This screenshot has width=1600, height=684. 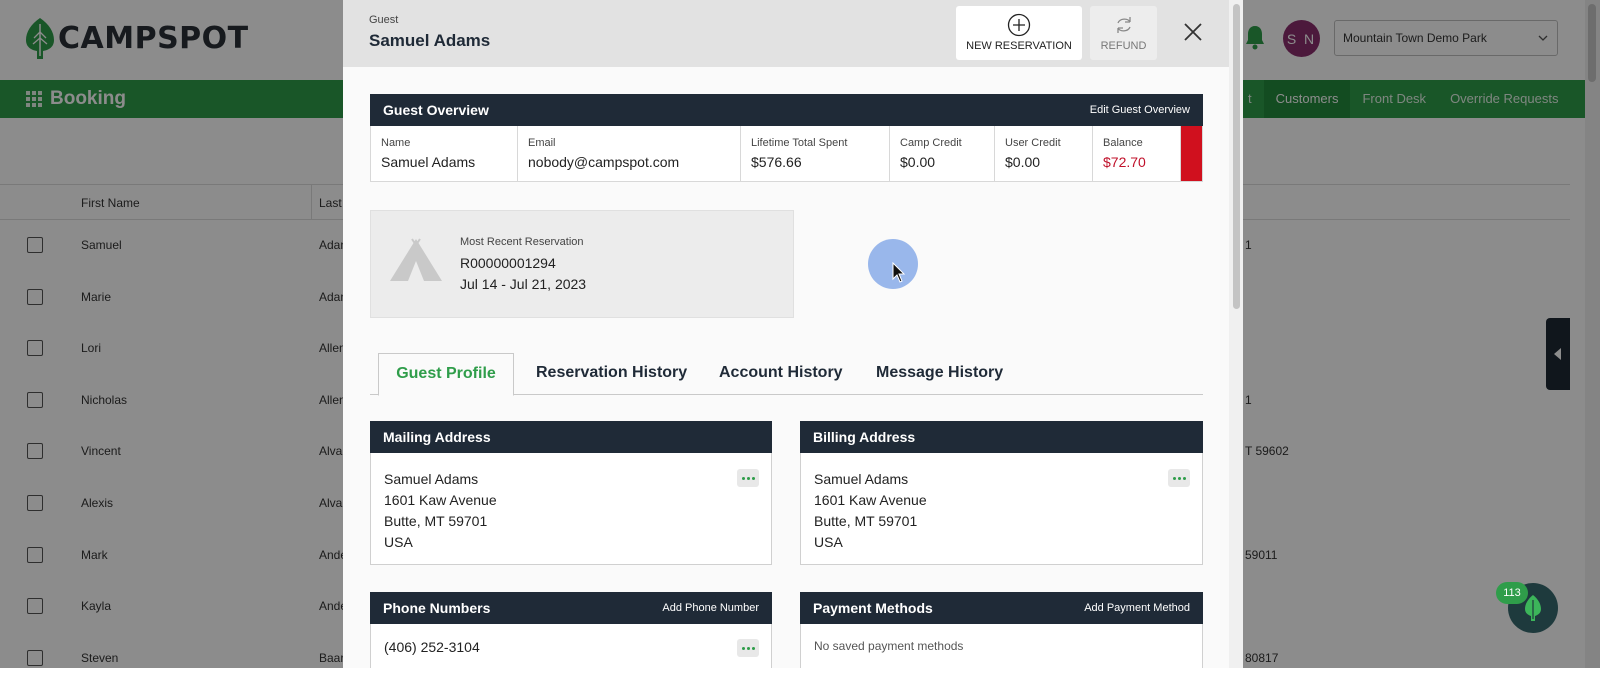 What do you see at coordinates (931, 143) in the screenshot?
I see `cell-label: Camp Credit` at bounding box center [931, 143].